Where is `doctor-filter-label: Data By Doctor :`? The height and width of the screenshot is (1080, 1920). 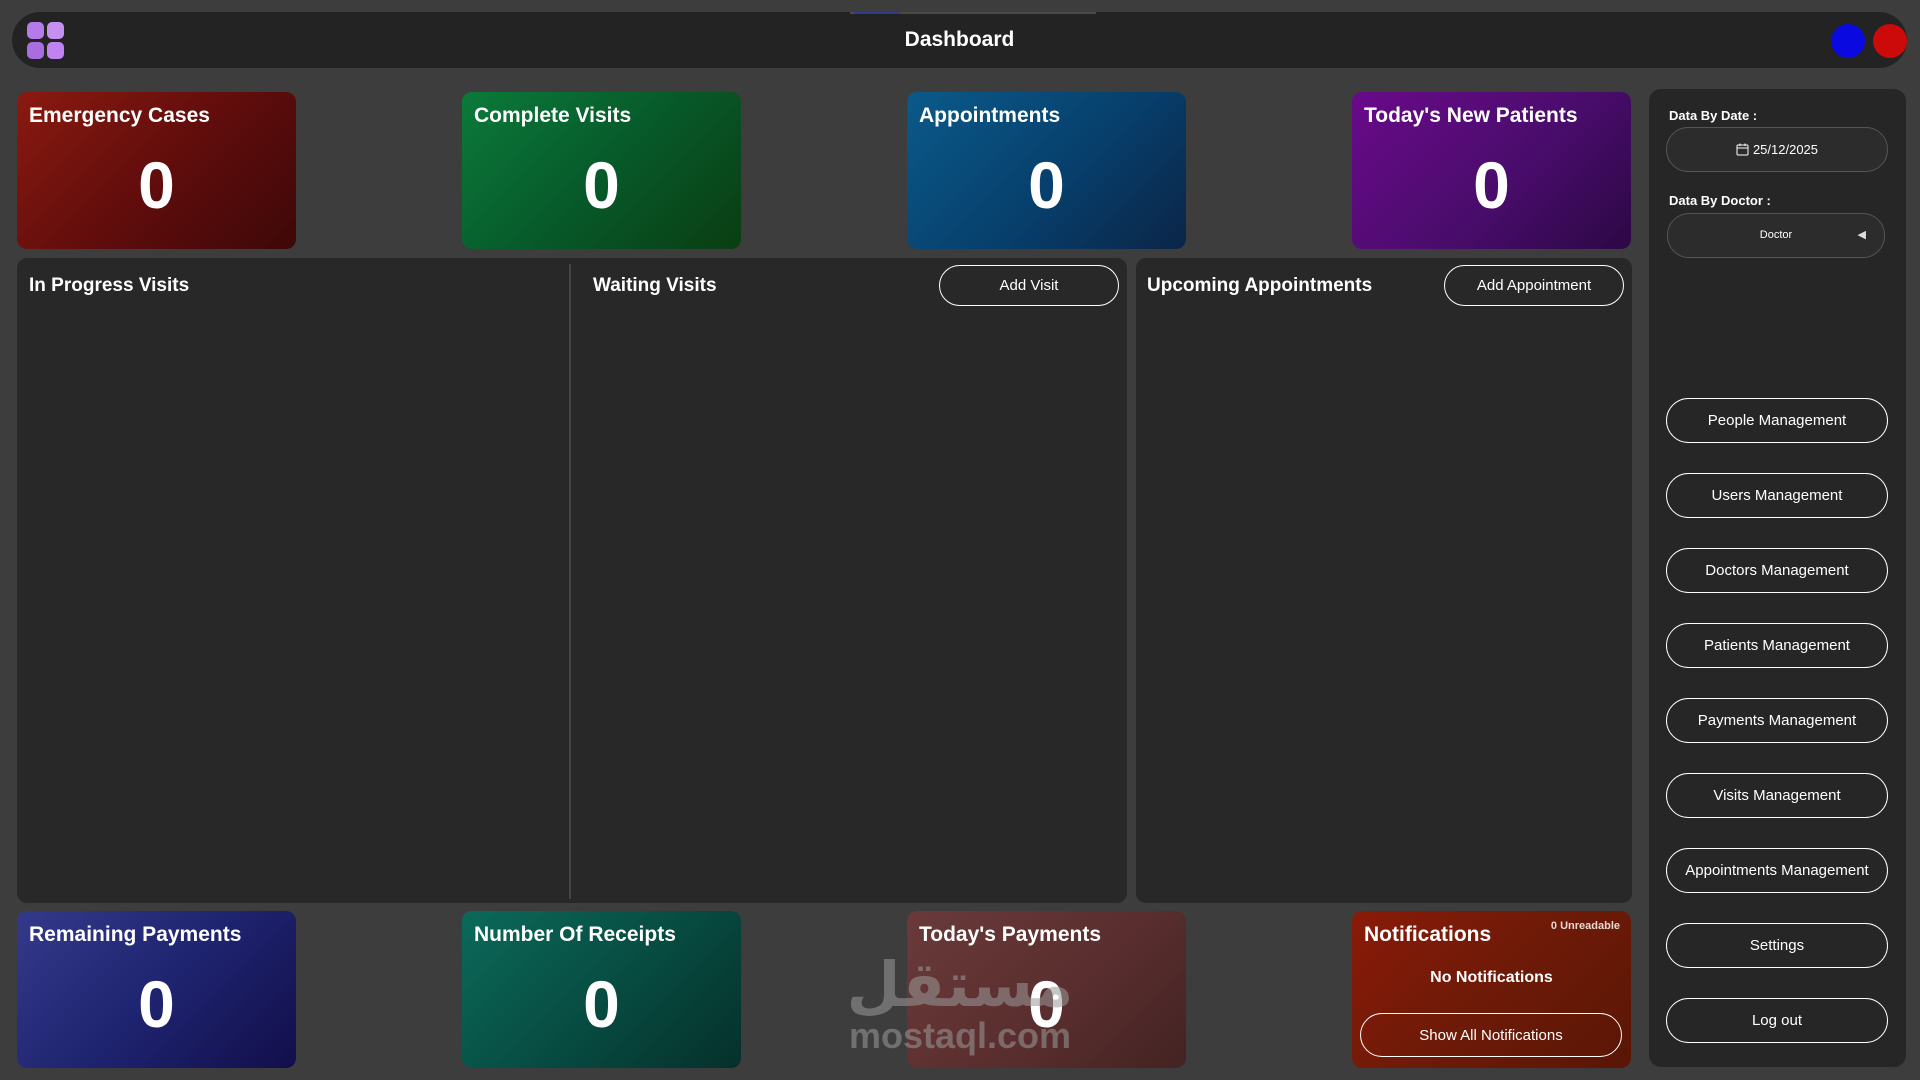
doctor-filter-label: Data By Doctor : is located at coordinates (1720, 200).